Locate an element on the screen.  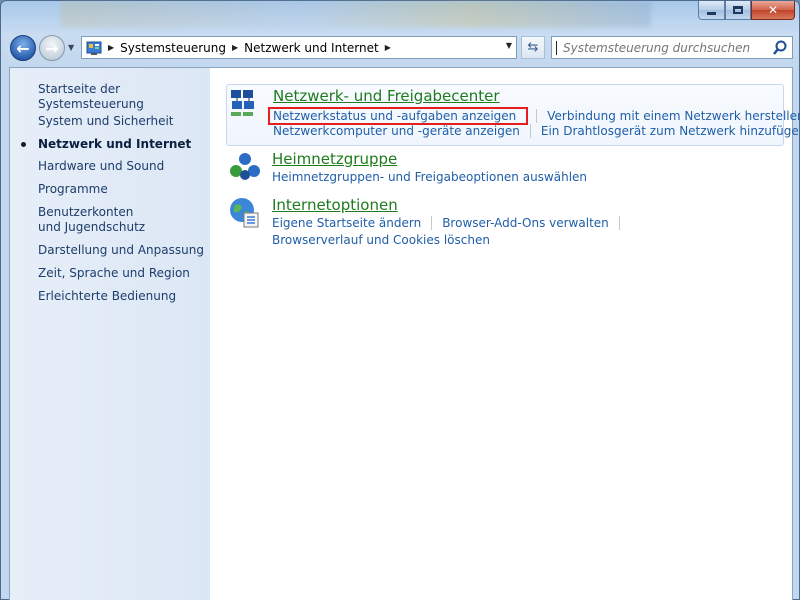
back-button: ← is located at coordinates (23, 48).